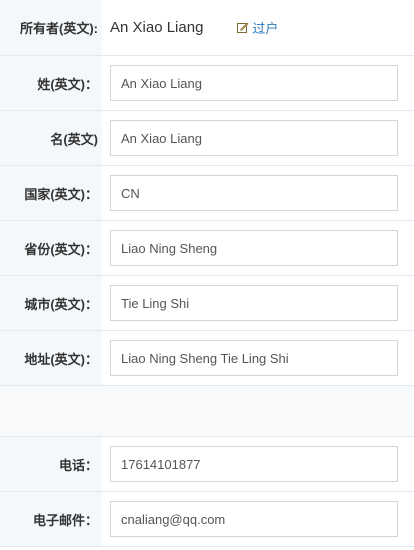 This screenshot has width=414, height=550. I want to click on city-row: 城市(英文)：, so click(207, 303).